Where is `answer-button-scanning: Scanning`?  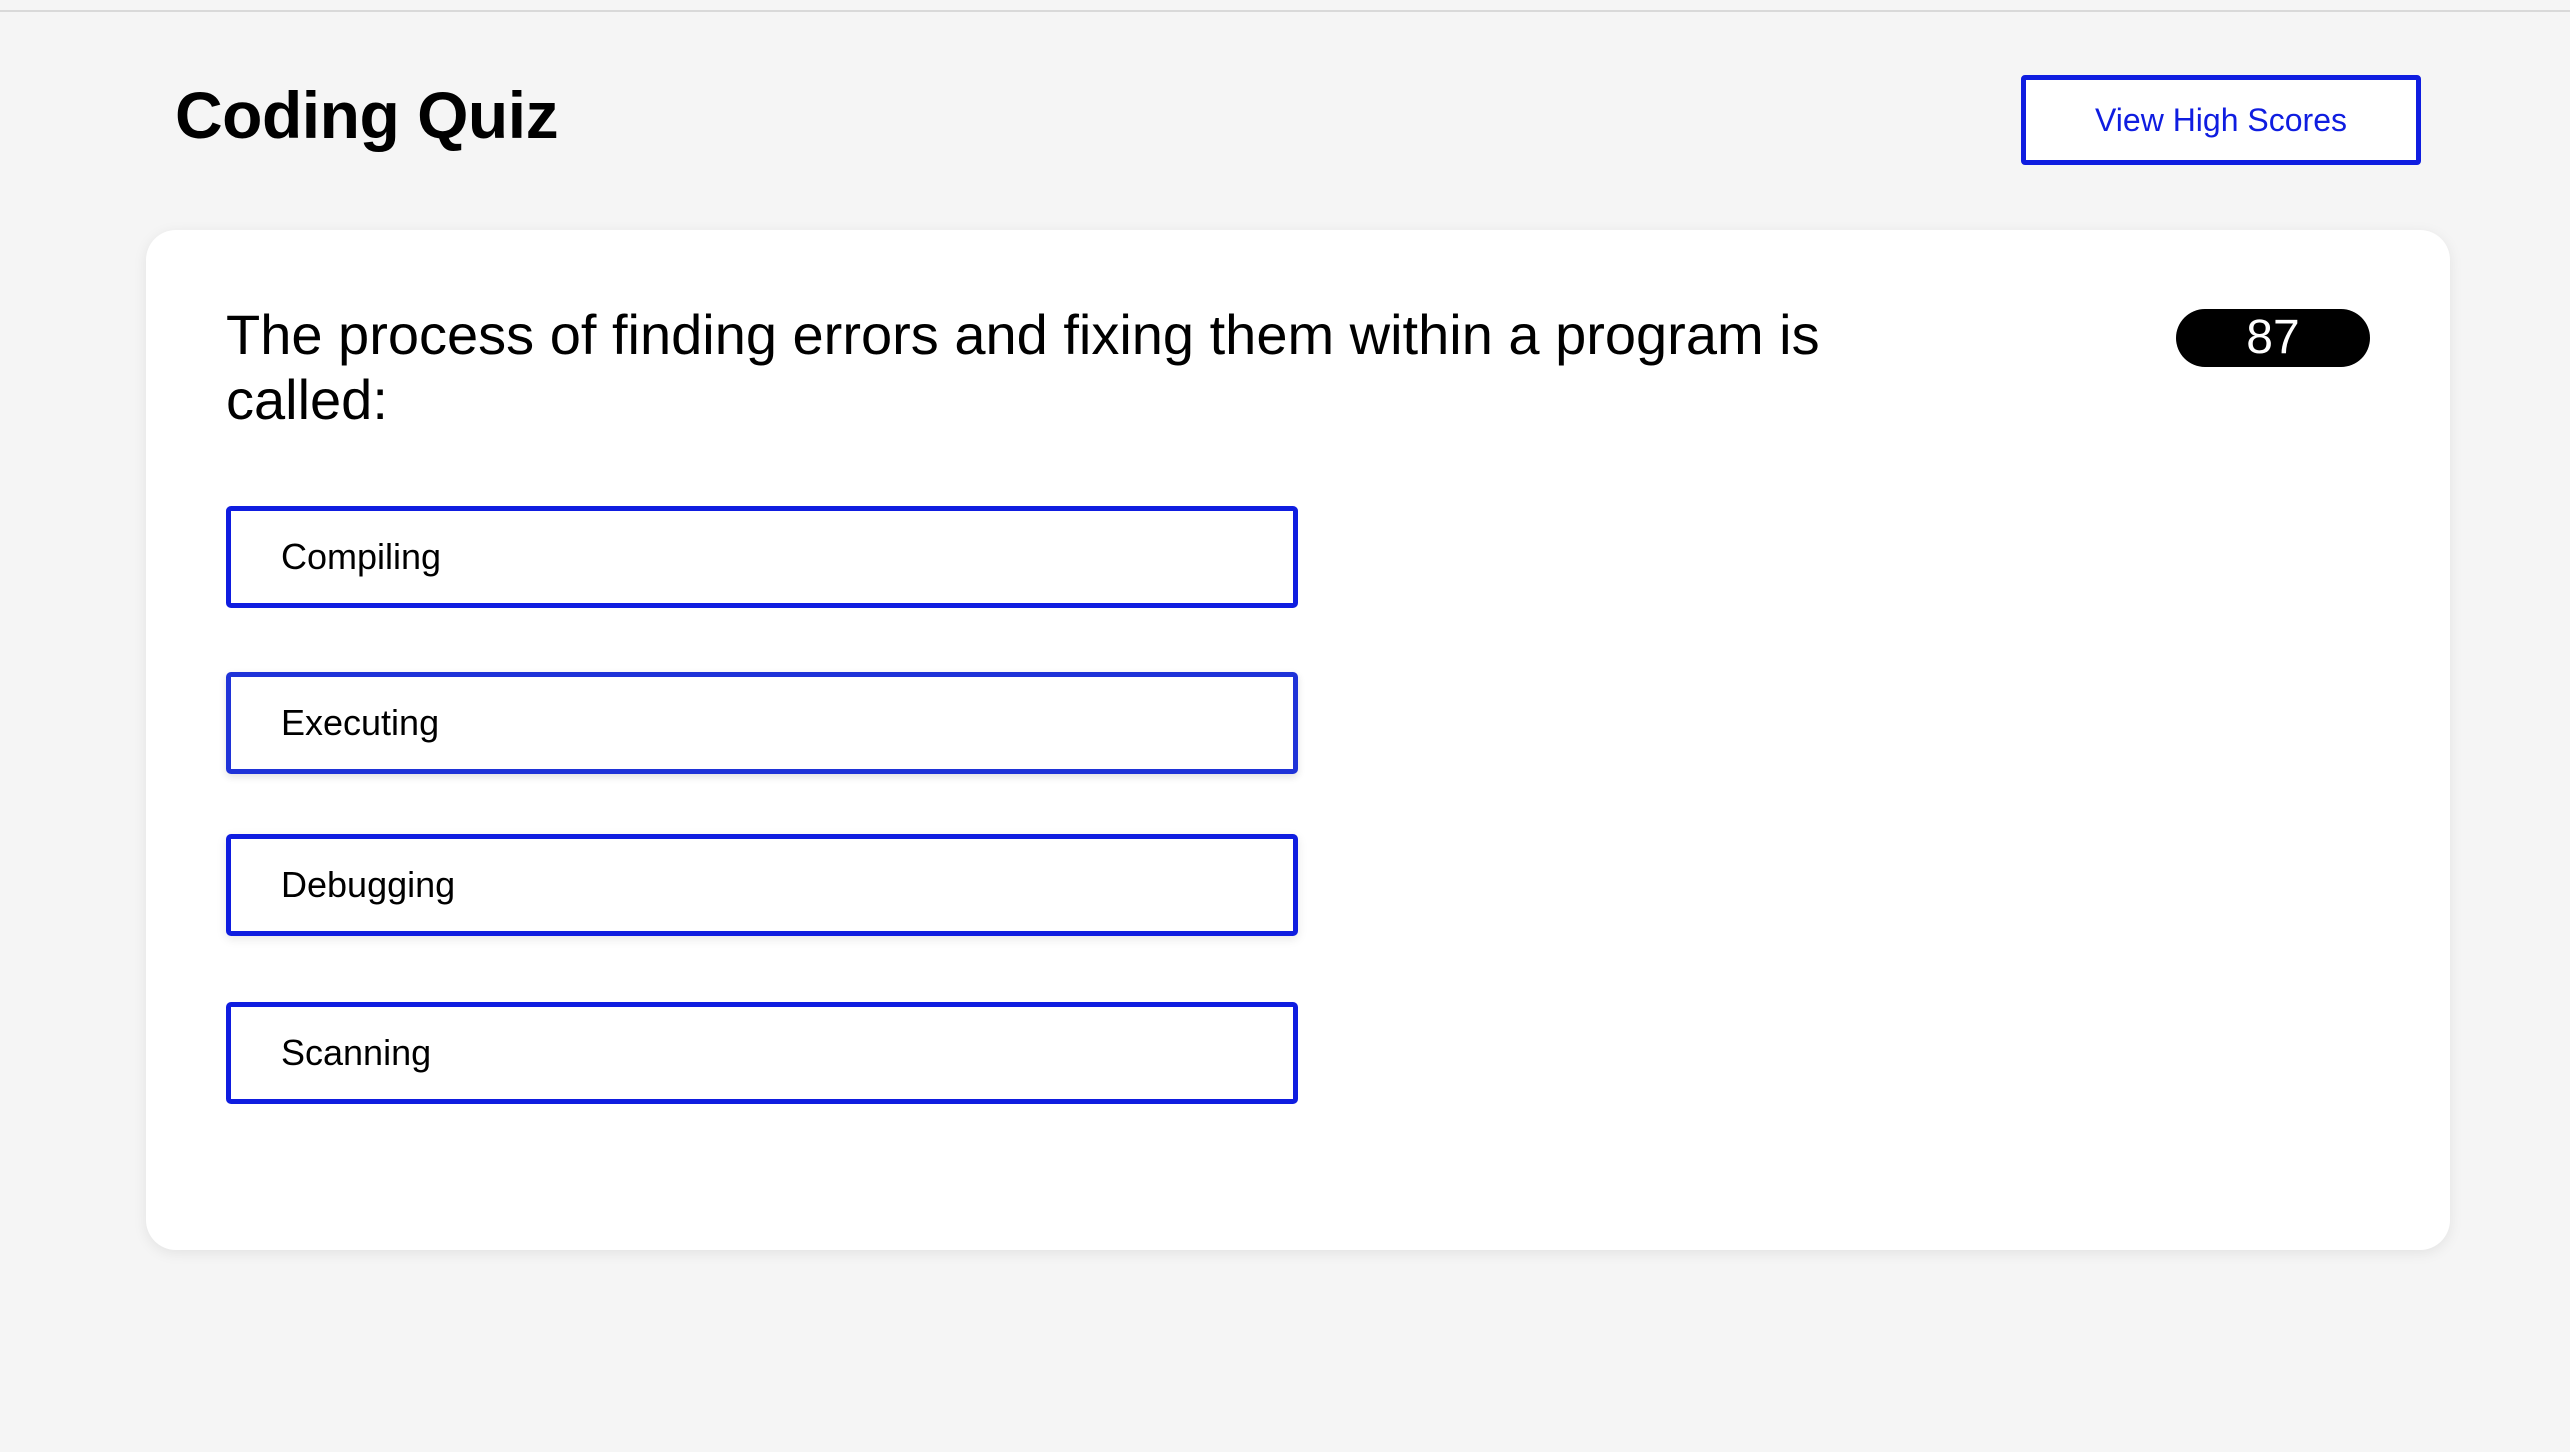 answer-button-scanning: Scanning is located at coordinates (762, 1053).